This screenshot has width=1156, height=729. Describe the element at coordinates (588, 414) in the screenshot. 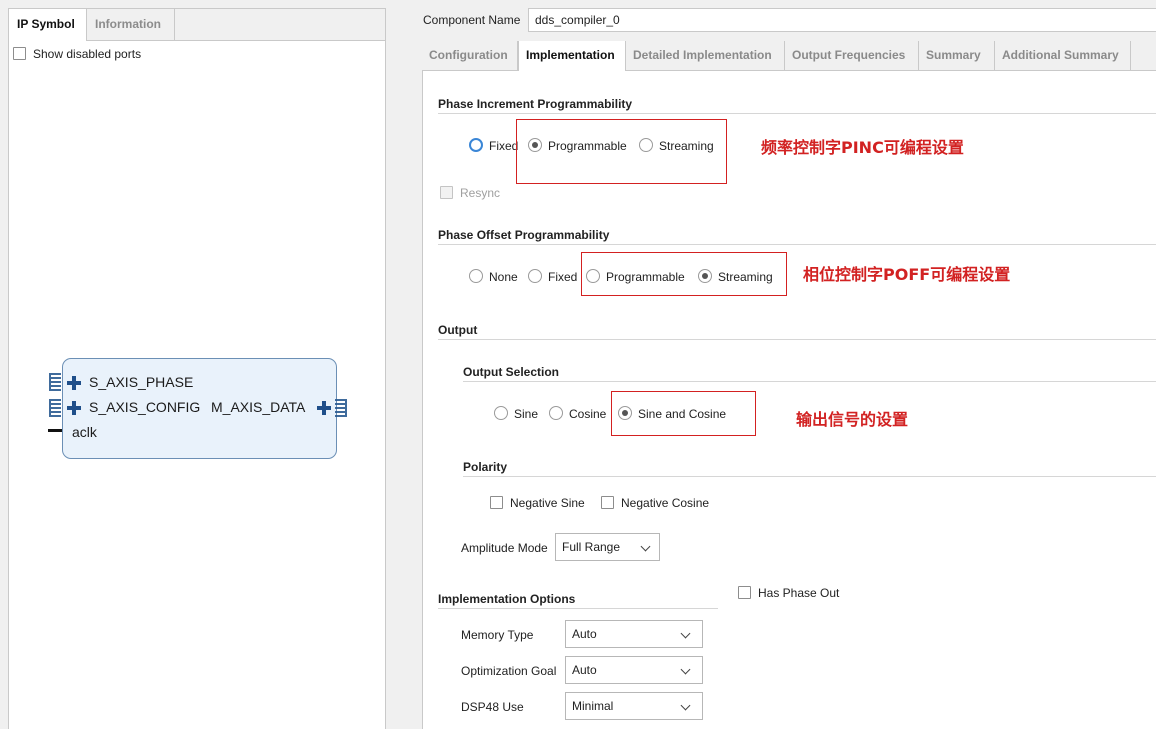

I see `output-cosine-label: Cosine` at that location.